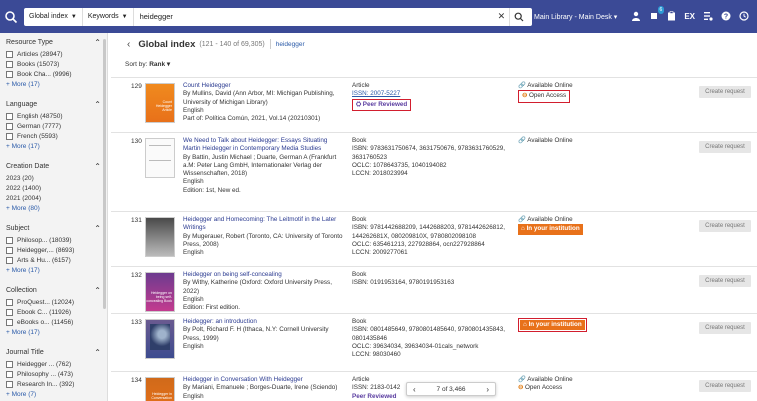  What do you see at coordinates (128, 44) in the screenshot?
I see `back-icon: ‹` at bounding box center [128, 44].